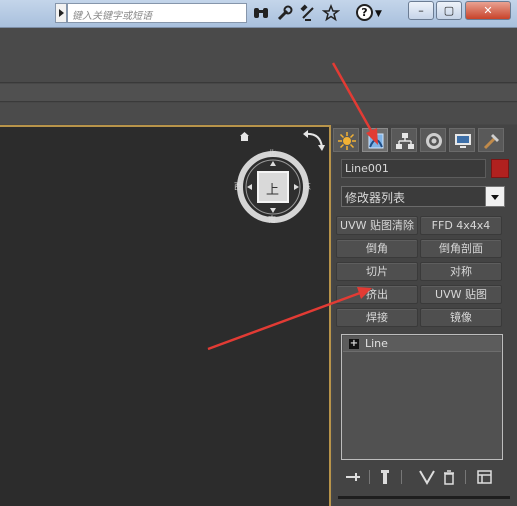 The height and width of the screenshot is (506, 517). What do you see at coordinates (376, 343) in the screenshot?
I see `stack-item-label: Line` at bounding box center [376, 343].